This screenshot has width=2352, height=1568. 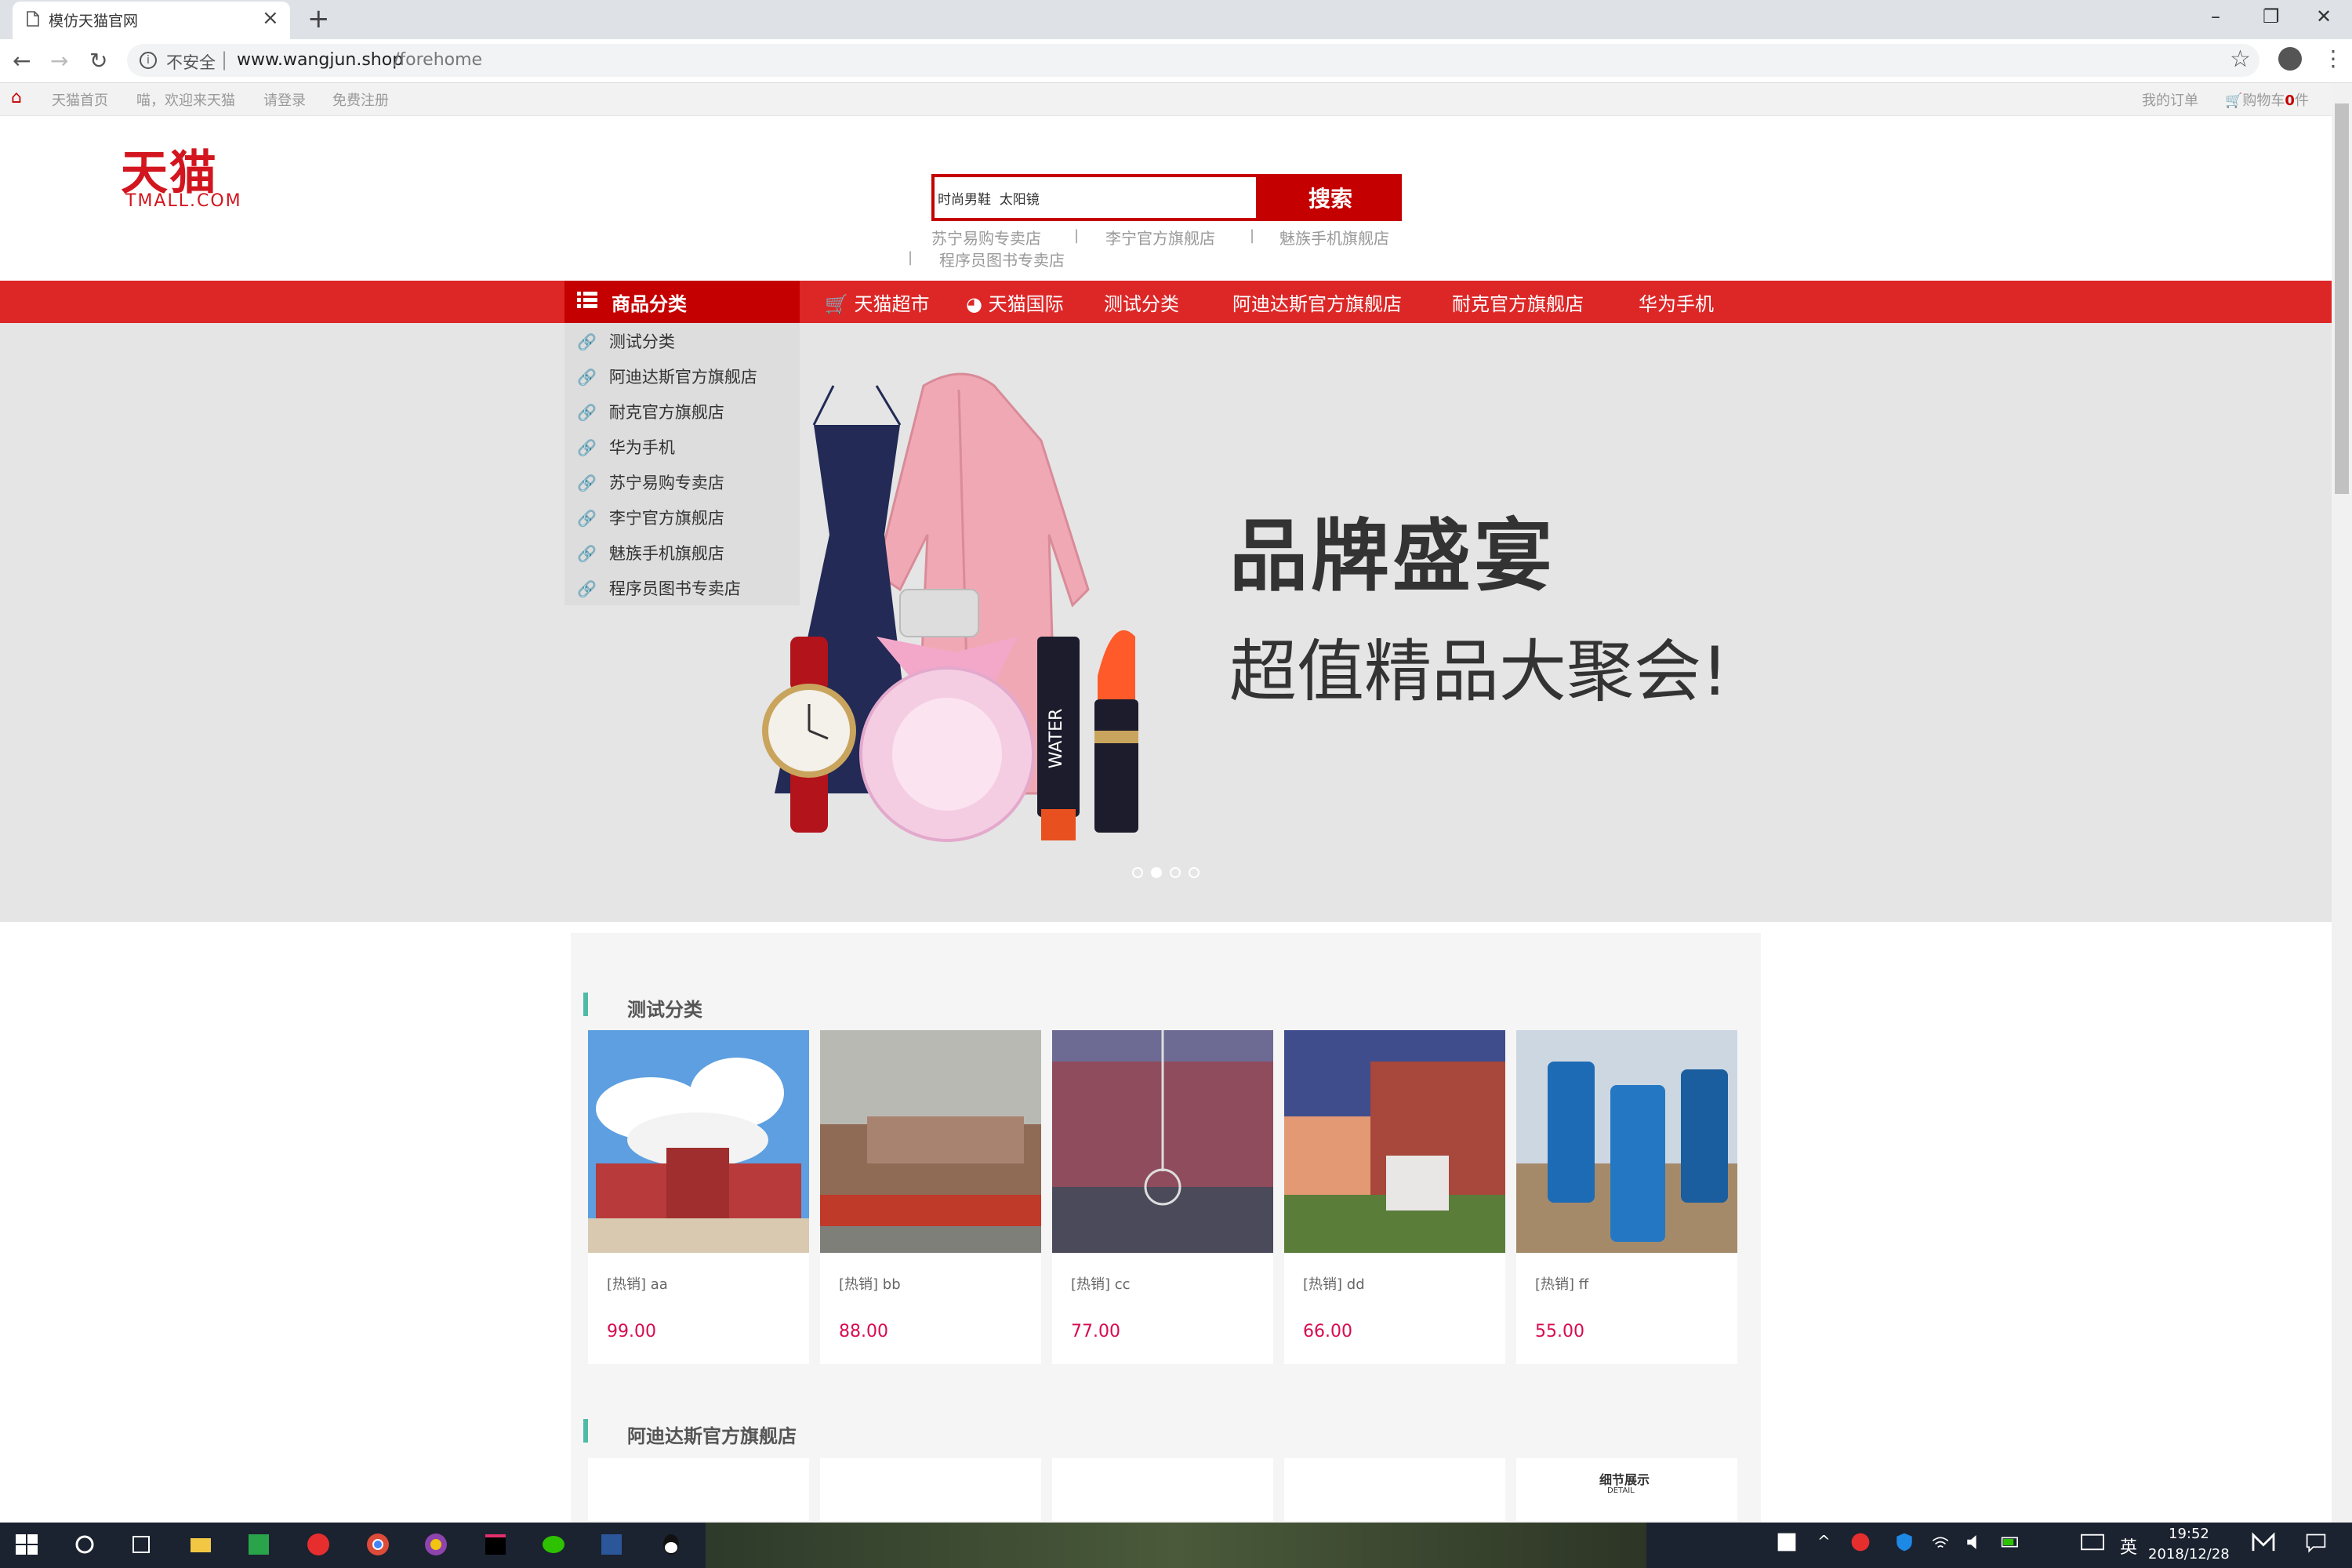 What do you see at coordinates (80, 99) in the screenshot?
I see `home-link: 天猫首页` at bounding box center [80, 99].